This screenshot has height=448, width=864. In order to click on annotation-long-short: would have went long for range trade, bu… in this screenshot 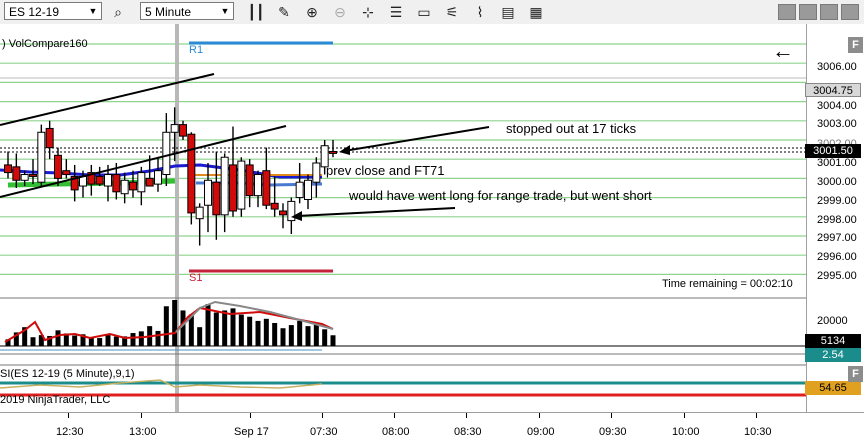, I will do `click(500, 195)`.